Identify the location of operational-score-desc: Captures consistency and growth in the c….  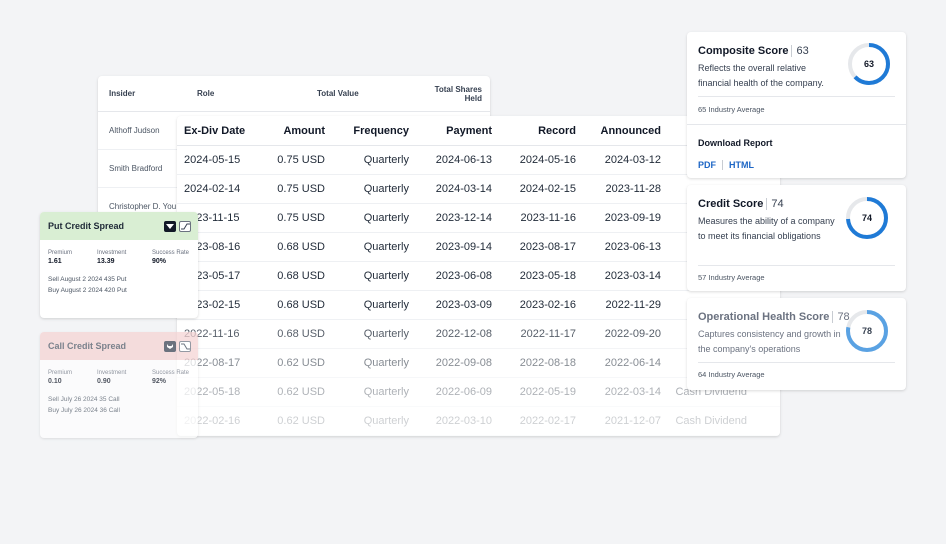
(769, 341).